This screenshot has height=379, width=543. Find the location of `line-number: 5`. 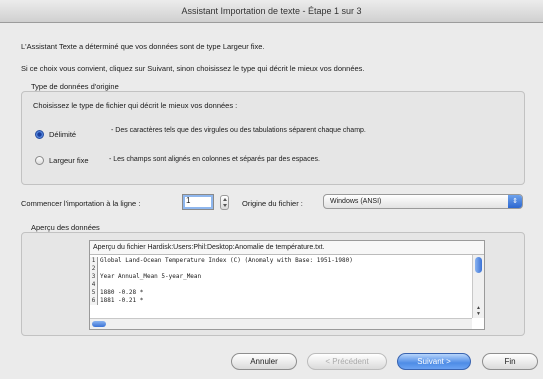

line-number: 5 is located at coordinates (94, 293).